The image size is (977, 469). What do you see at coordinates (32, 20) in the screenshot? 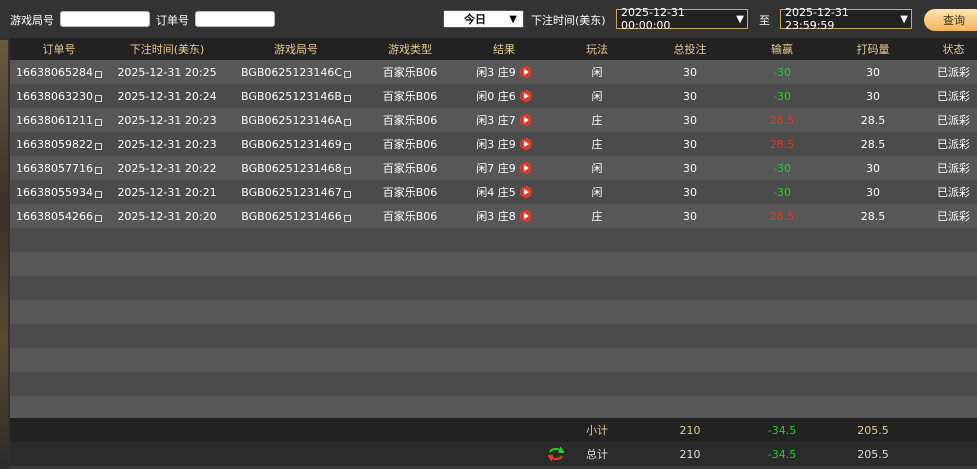
I see `game-id-label: 游戏局号` at bounding box center [32, 20].